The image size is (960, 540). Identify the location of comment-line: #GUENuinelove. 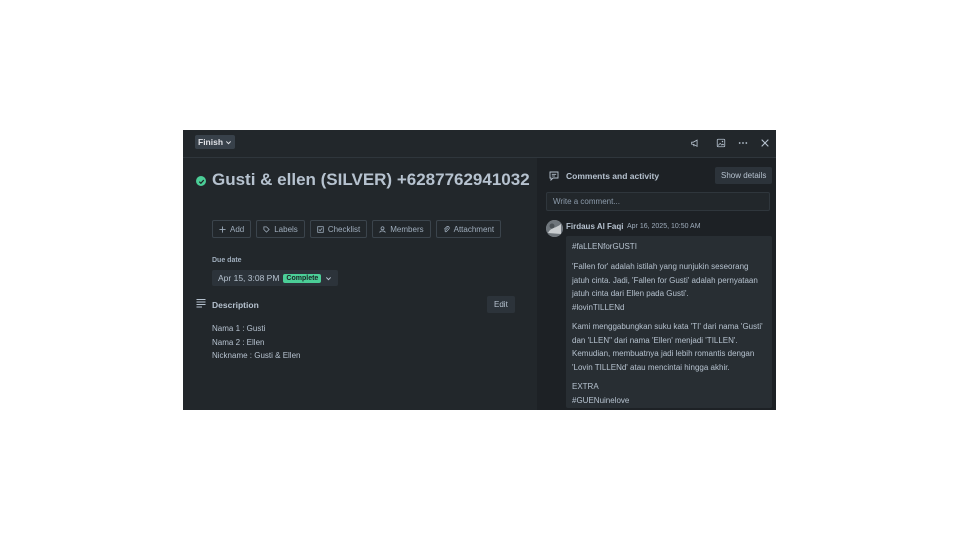
(601, 400).